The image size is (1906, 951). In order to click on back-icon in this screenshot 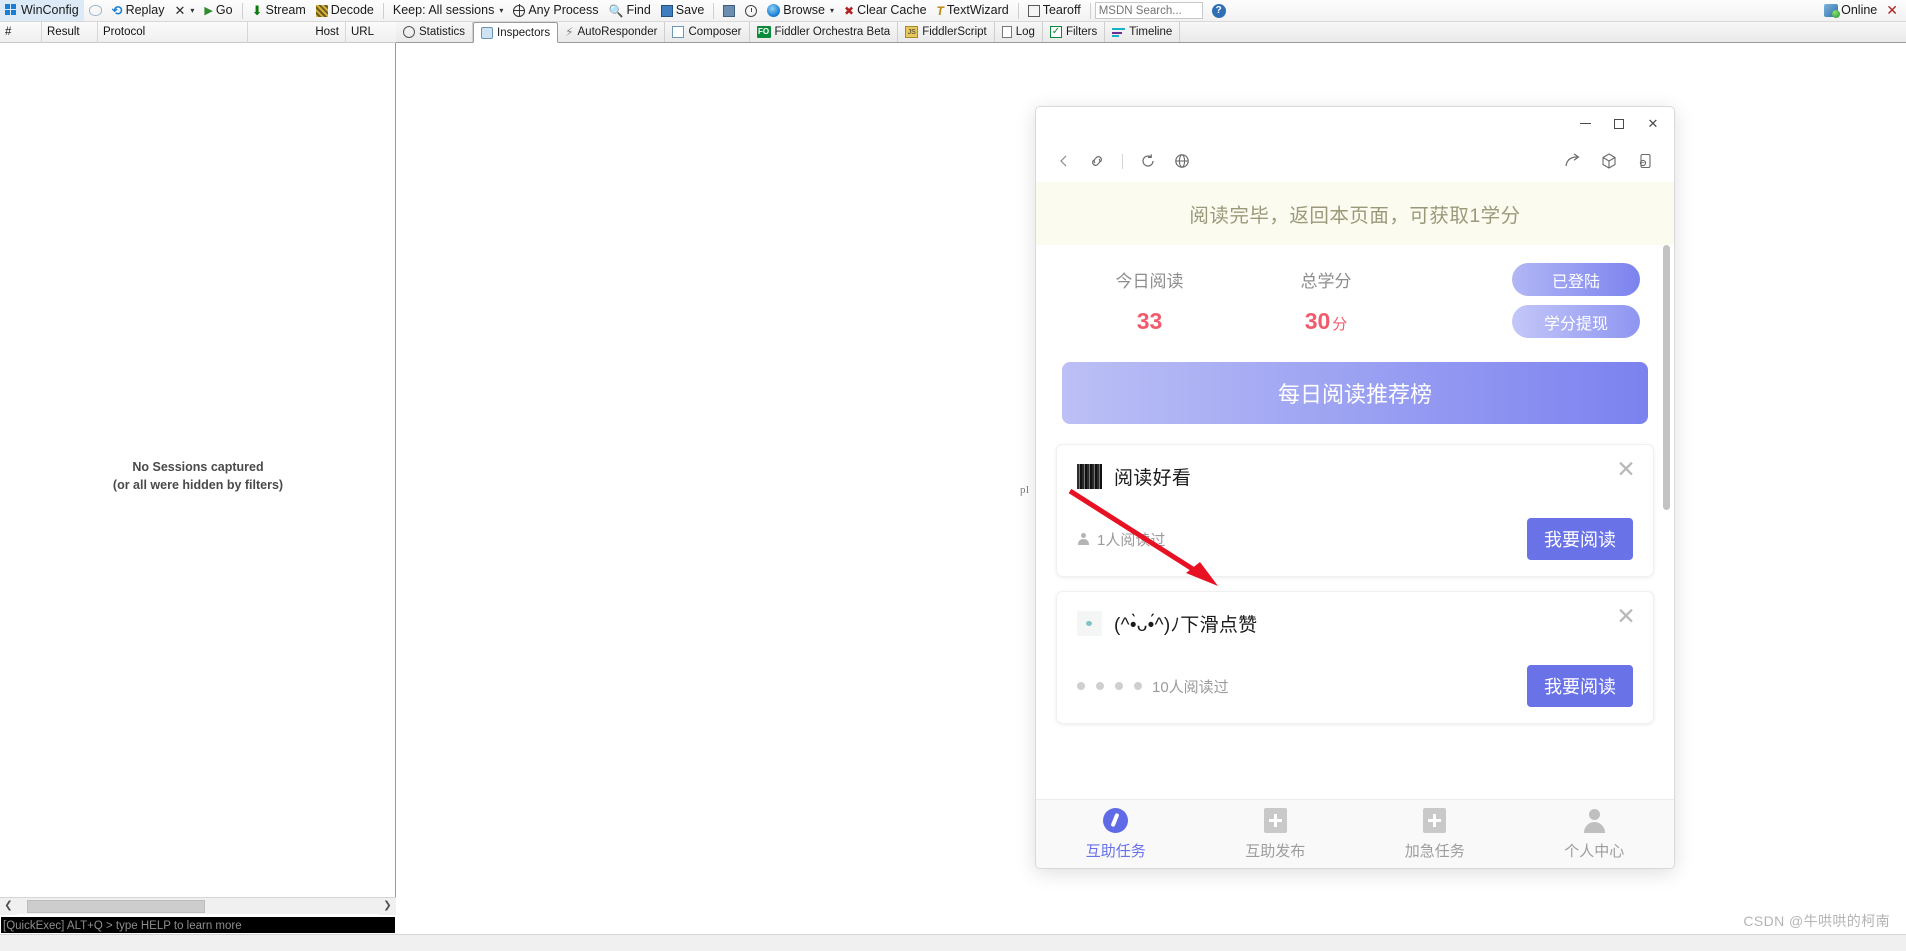, I will do `click(1064, 161)`.